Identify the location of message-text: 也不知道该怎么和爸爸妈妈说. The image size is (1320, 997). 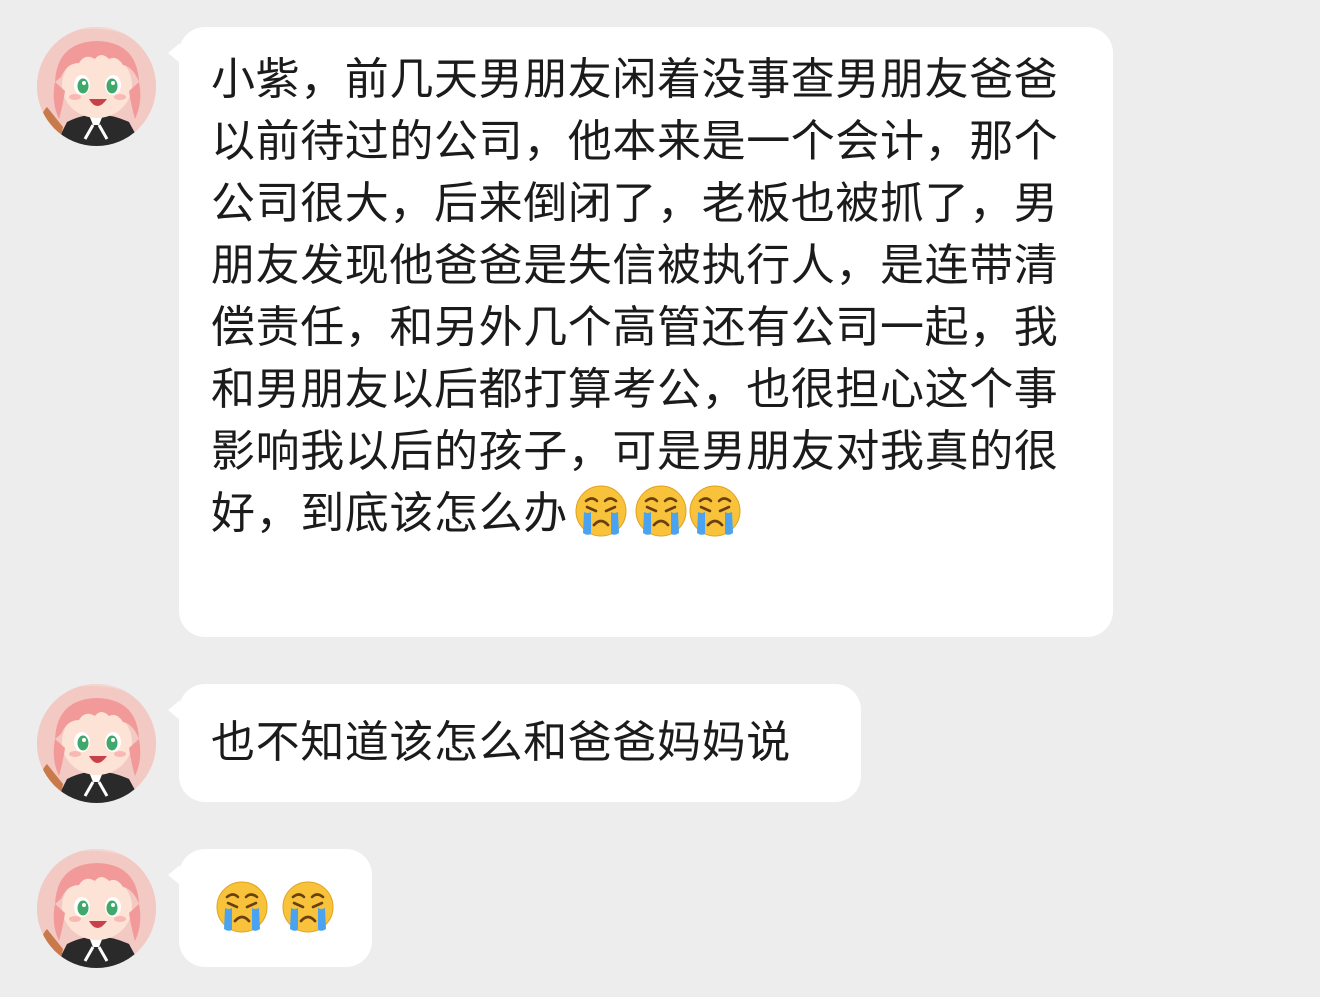
(501, 742).